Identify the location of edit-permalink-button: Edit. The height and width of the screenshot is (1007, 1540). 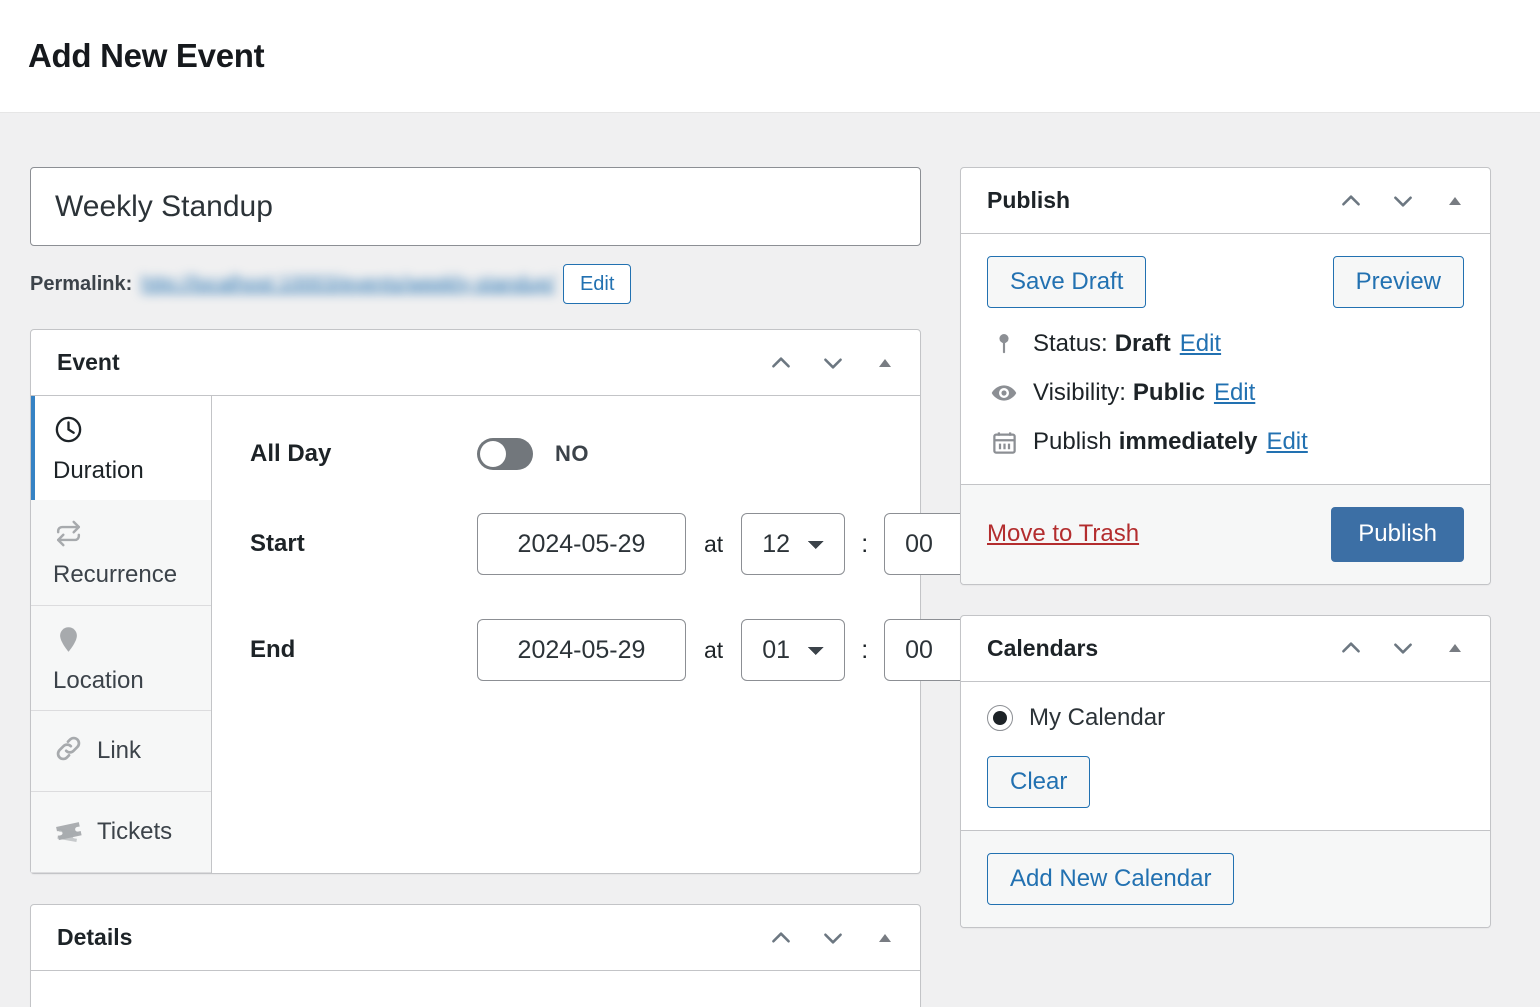
(597, 284).